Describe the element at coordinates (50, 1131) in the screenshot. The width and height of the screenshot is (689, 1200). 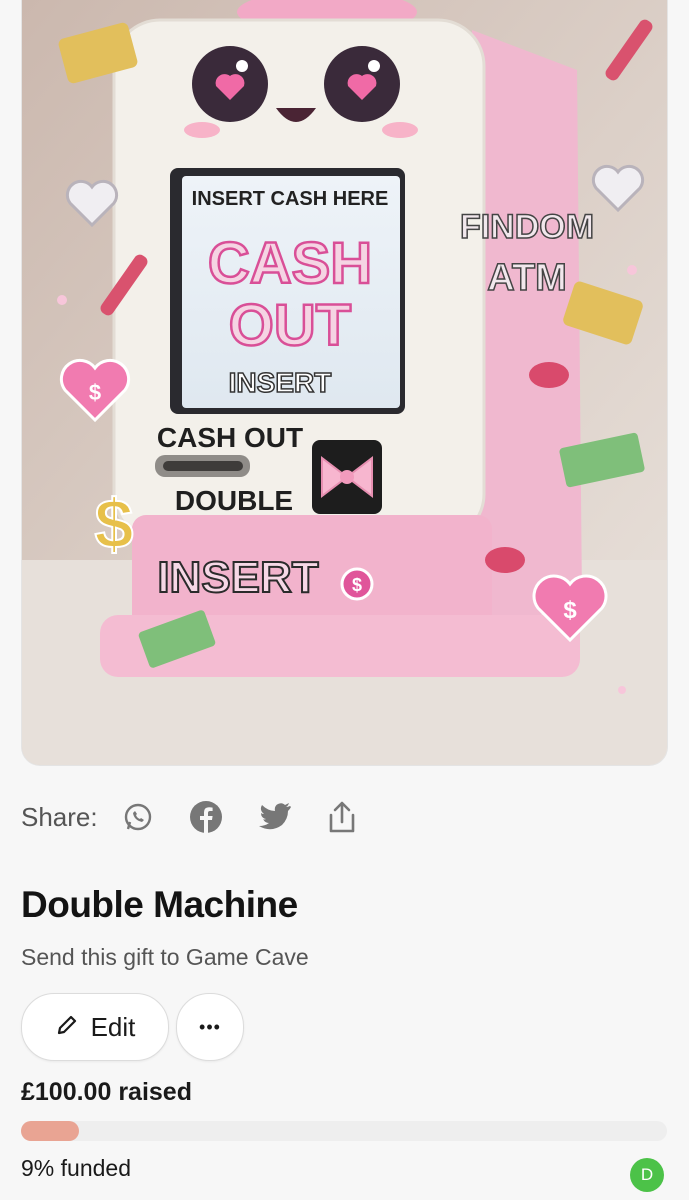
I see `funding-progress-fill` at that location.